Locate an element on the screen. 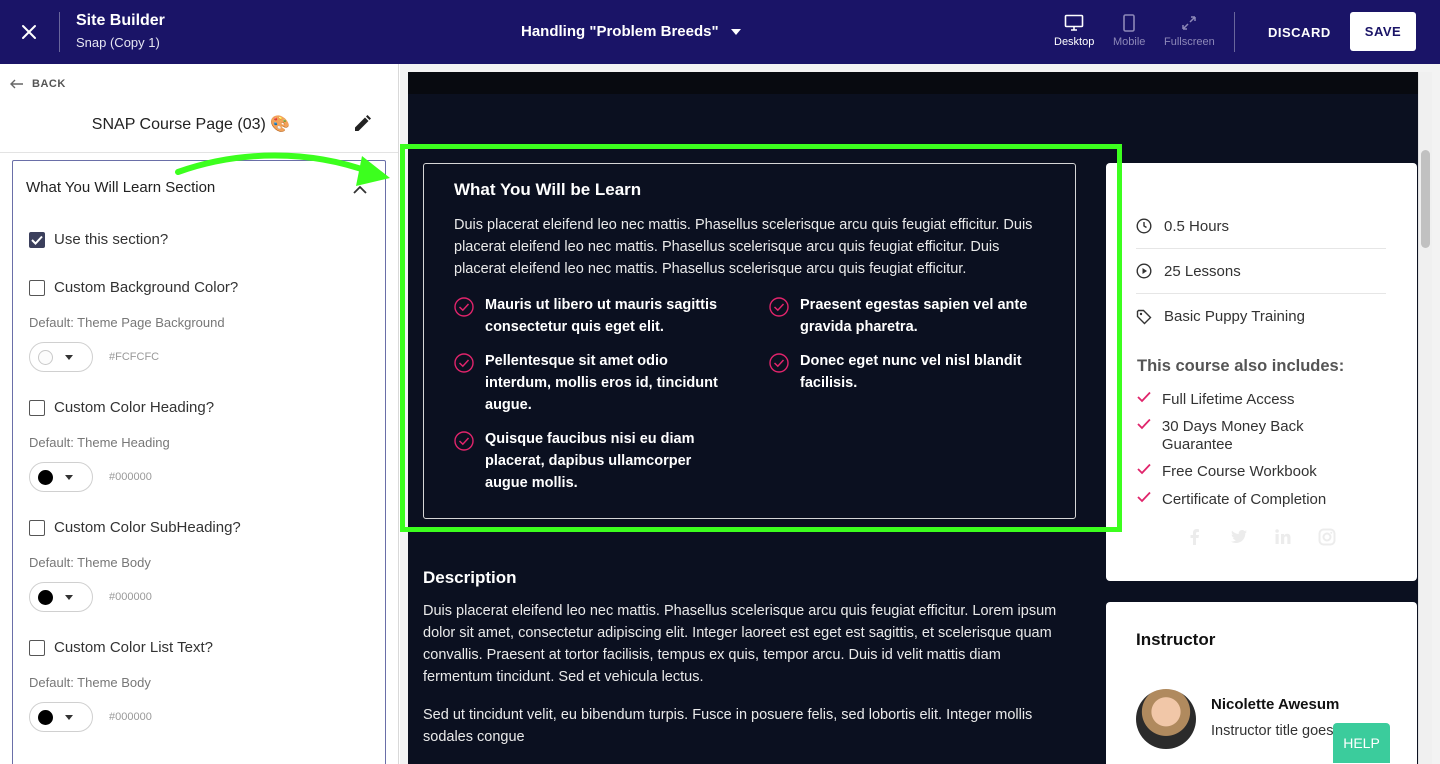 This screenshot has width=1440, height=764. includes-item: Free Course Workbook is located at coordinates (1257, 472).